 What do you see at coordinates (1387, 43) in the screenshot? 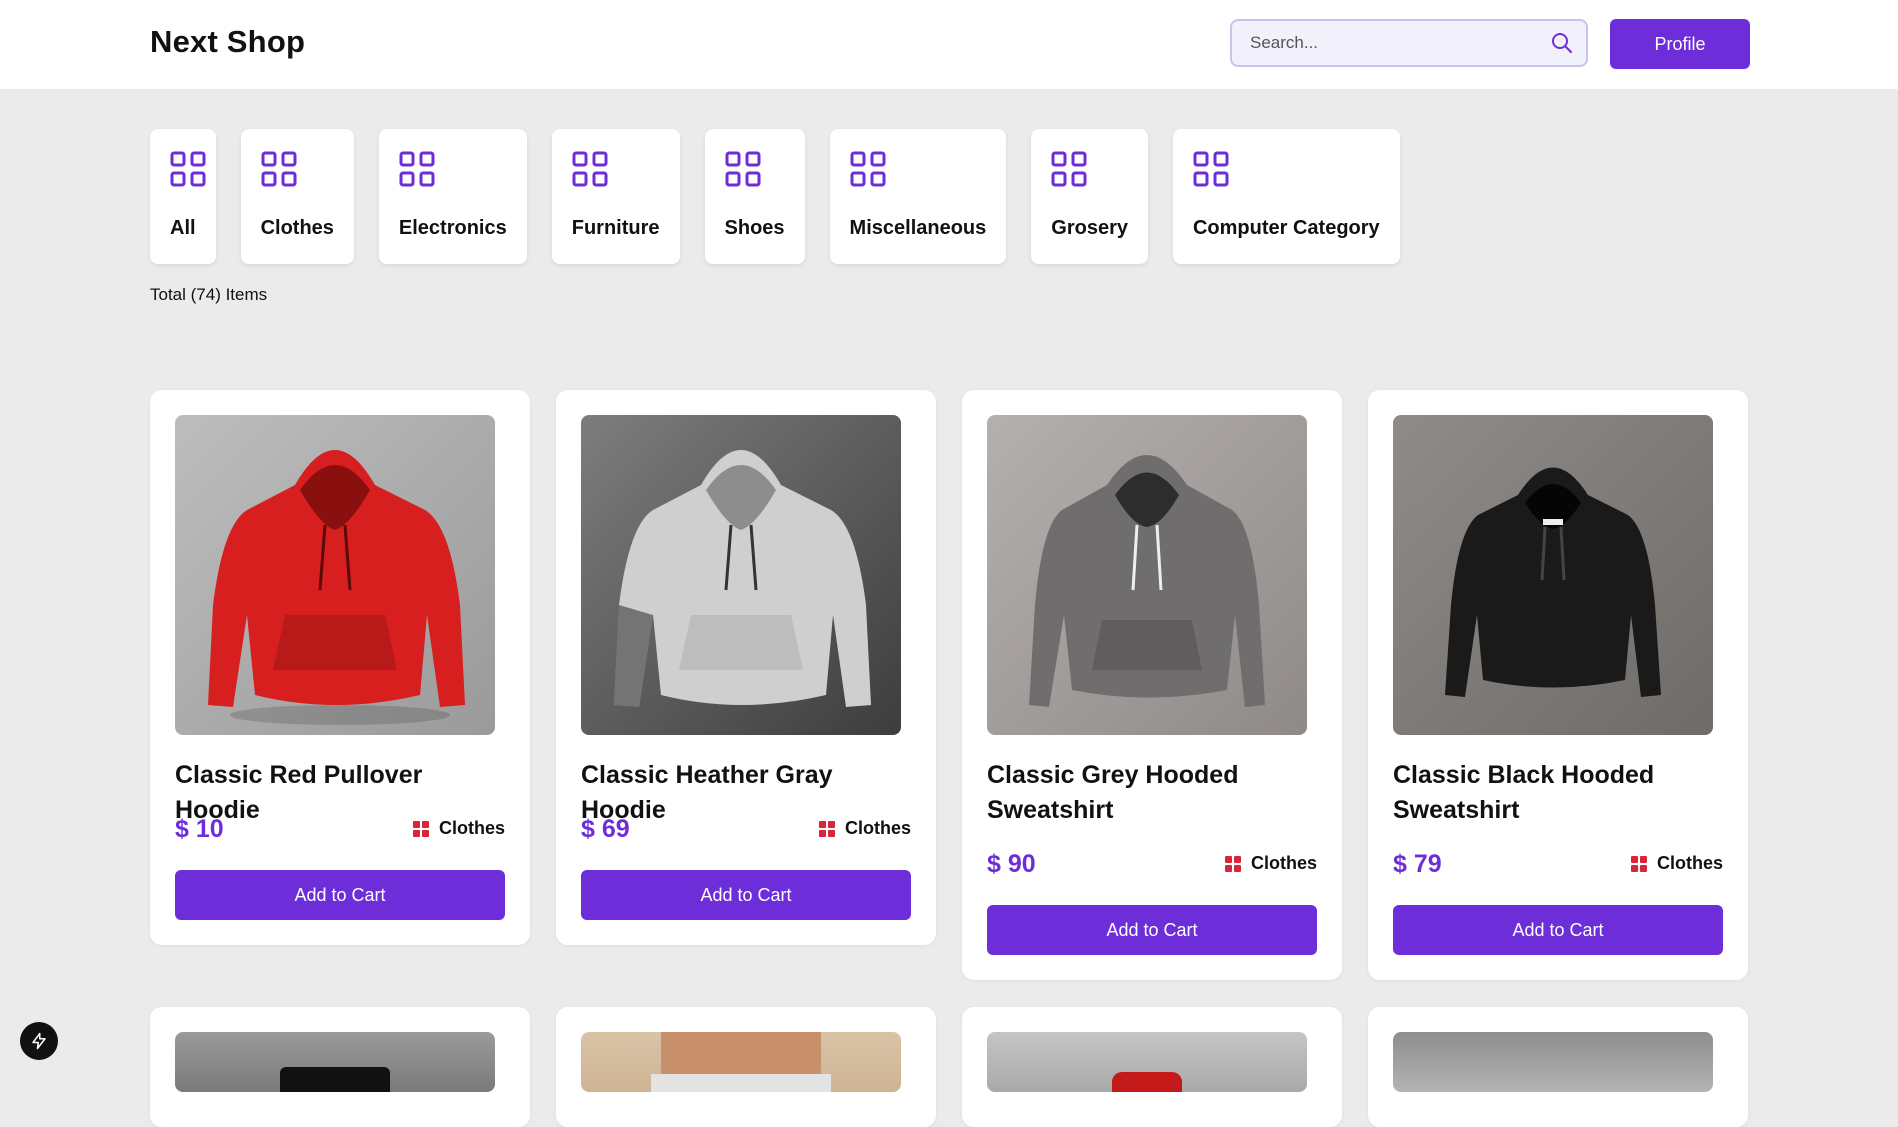
I see `search-input` at bounding box center [1387, 43].